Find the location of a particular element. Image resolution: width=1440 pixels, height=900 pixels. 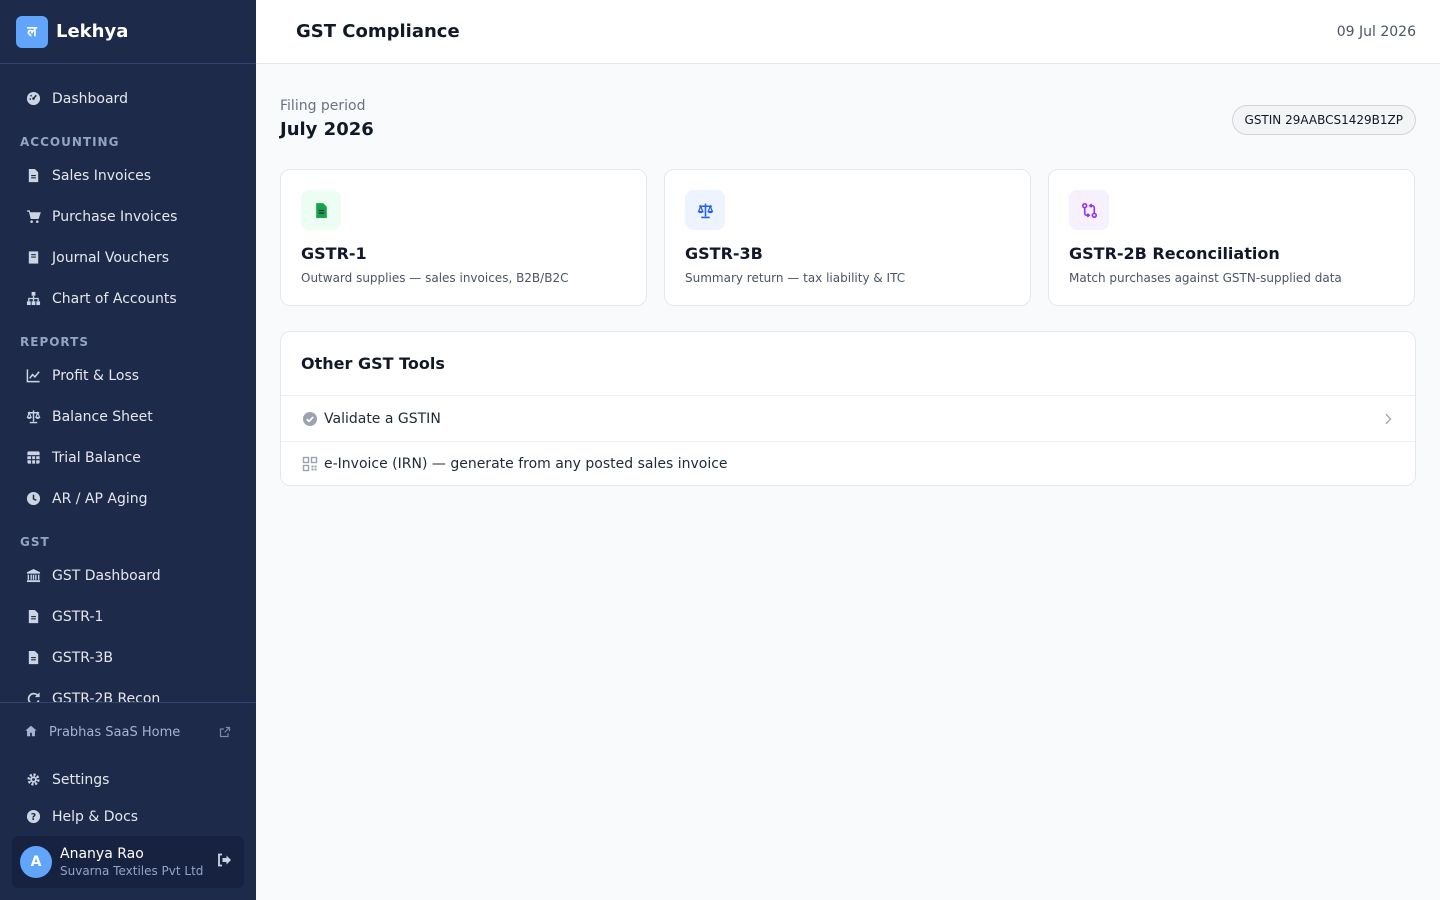

book-icon is located at coordinates (33, 258).